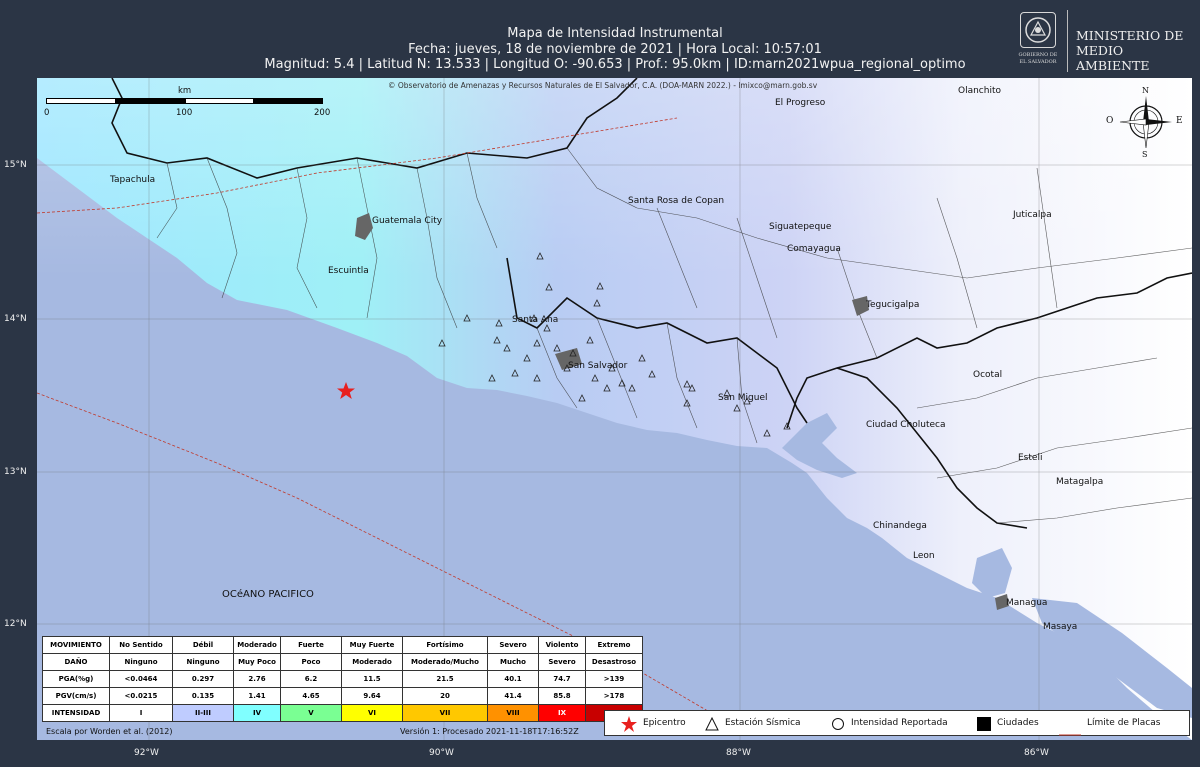 The image size is (1200, 767). I want to click on lon-label-88: 88°W, so click(738, 753).